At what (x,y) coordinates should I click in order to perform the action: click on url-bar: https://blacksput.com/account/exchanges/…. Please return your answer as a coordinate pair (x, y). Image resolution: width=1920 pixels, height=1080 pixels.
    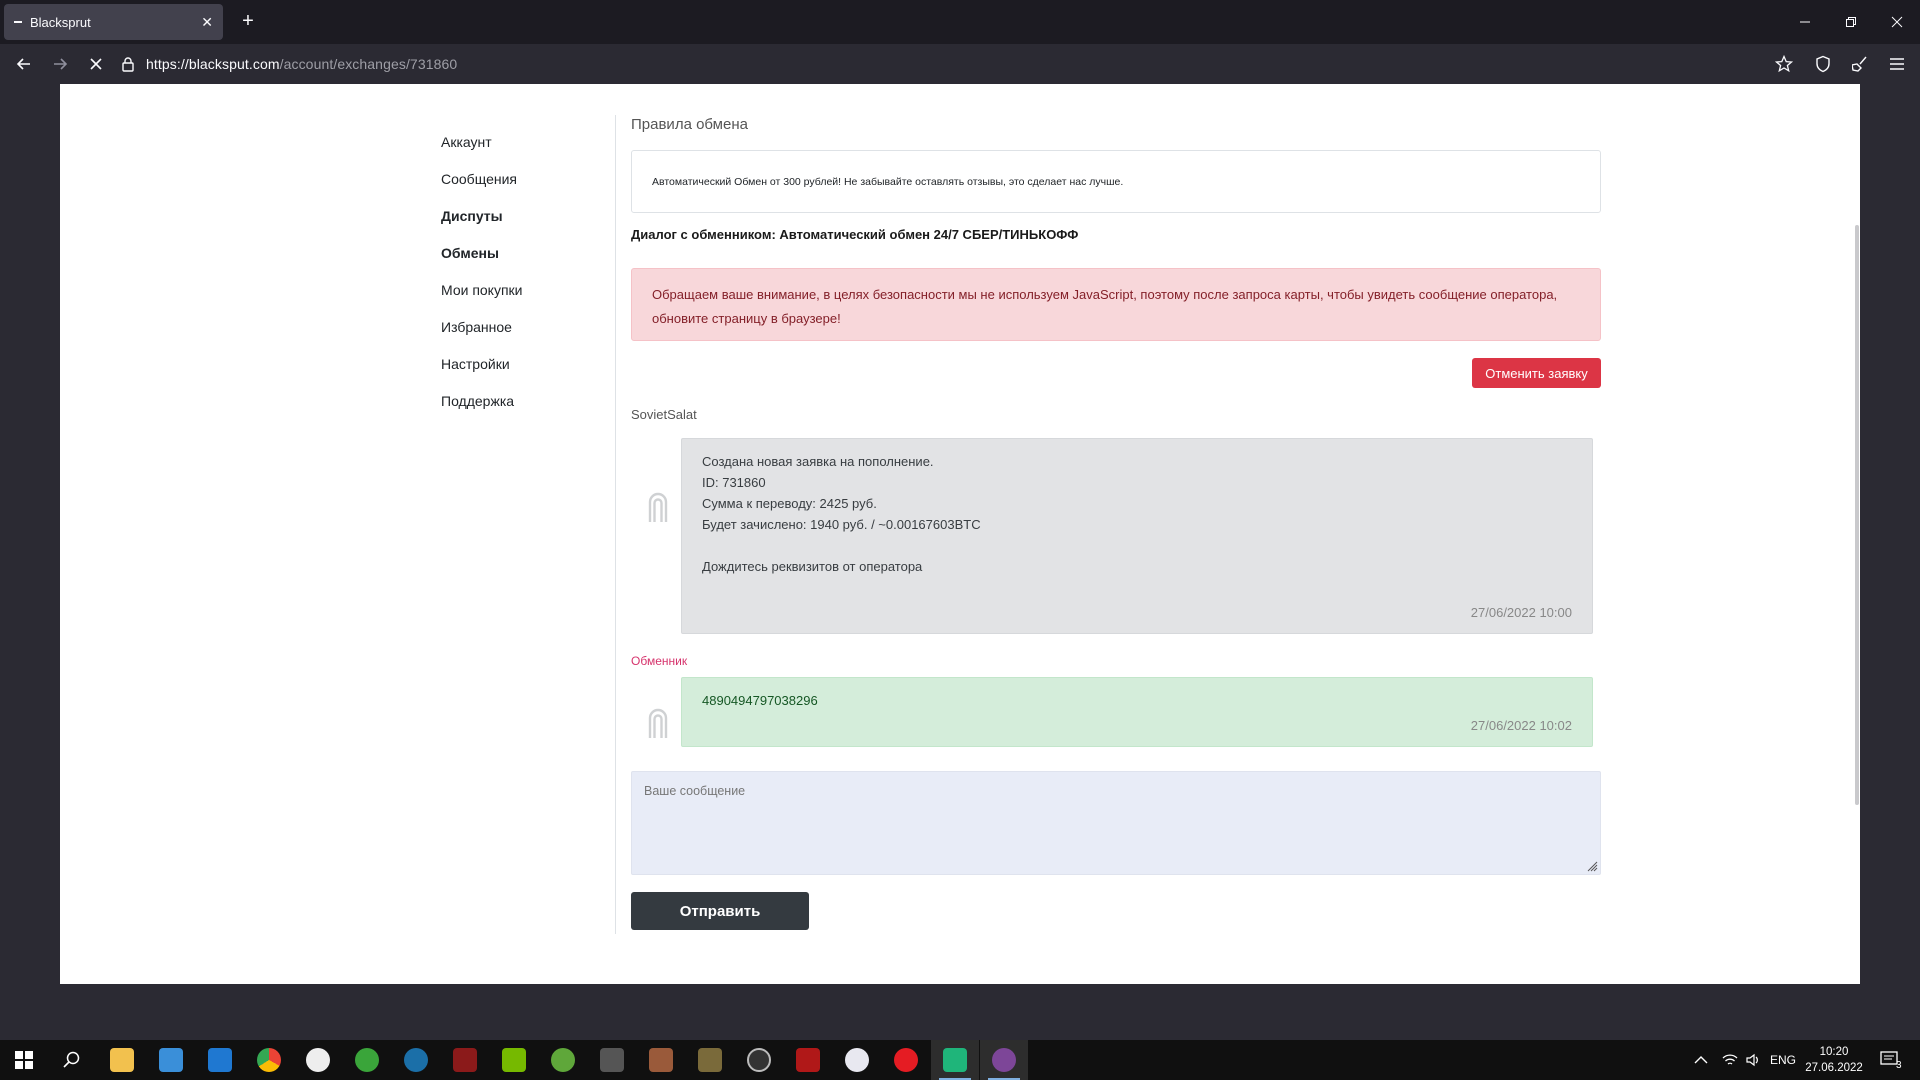
    Looking at the image, I should click on (940, 64).